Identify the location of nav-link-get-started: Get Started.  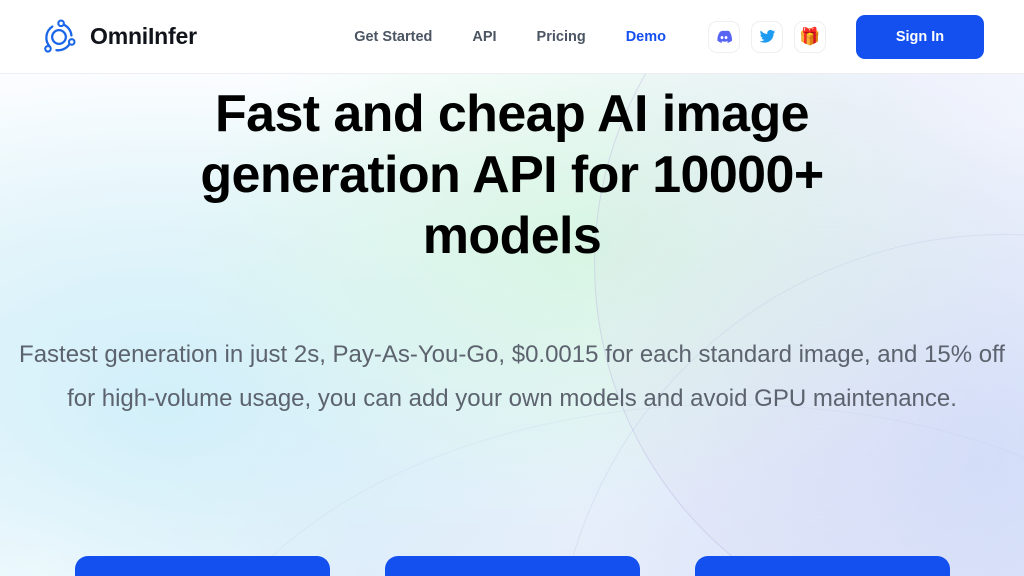
(393, 37).